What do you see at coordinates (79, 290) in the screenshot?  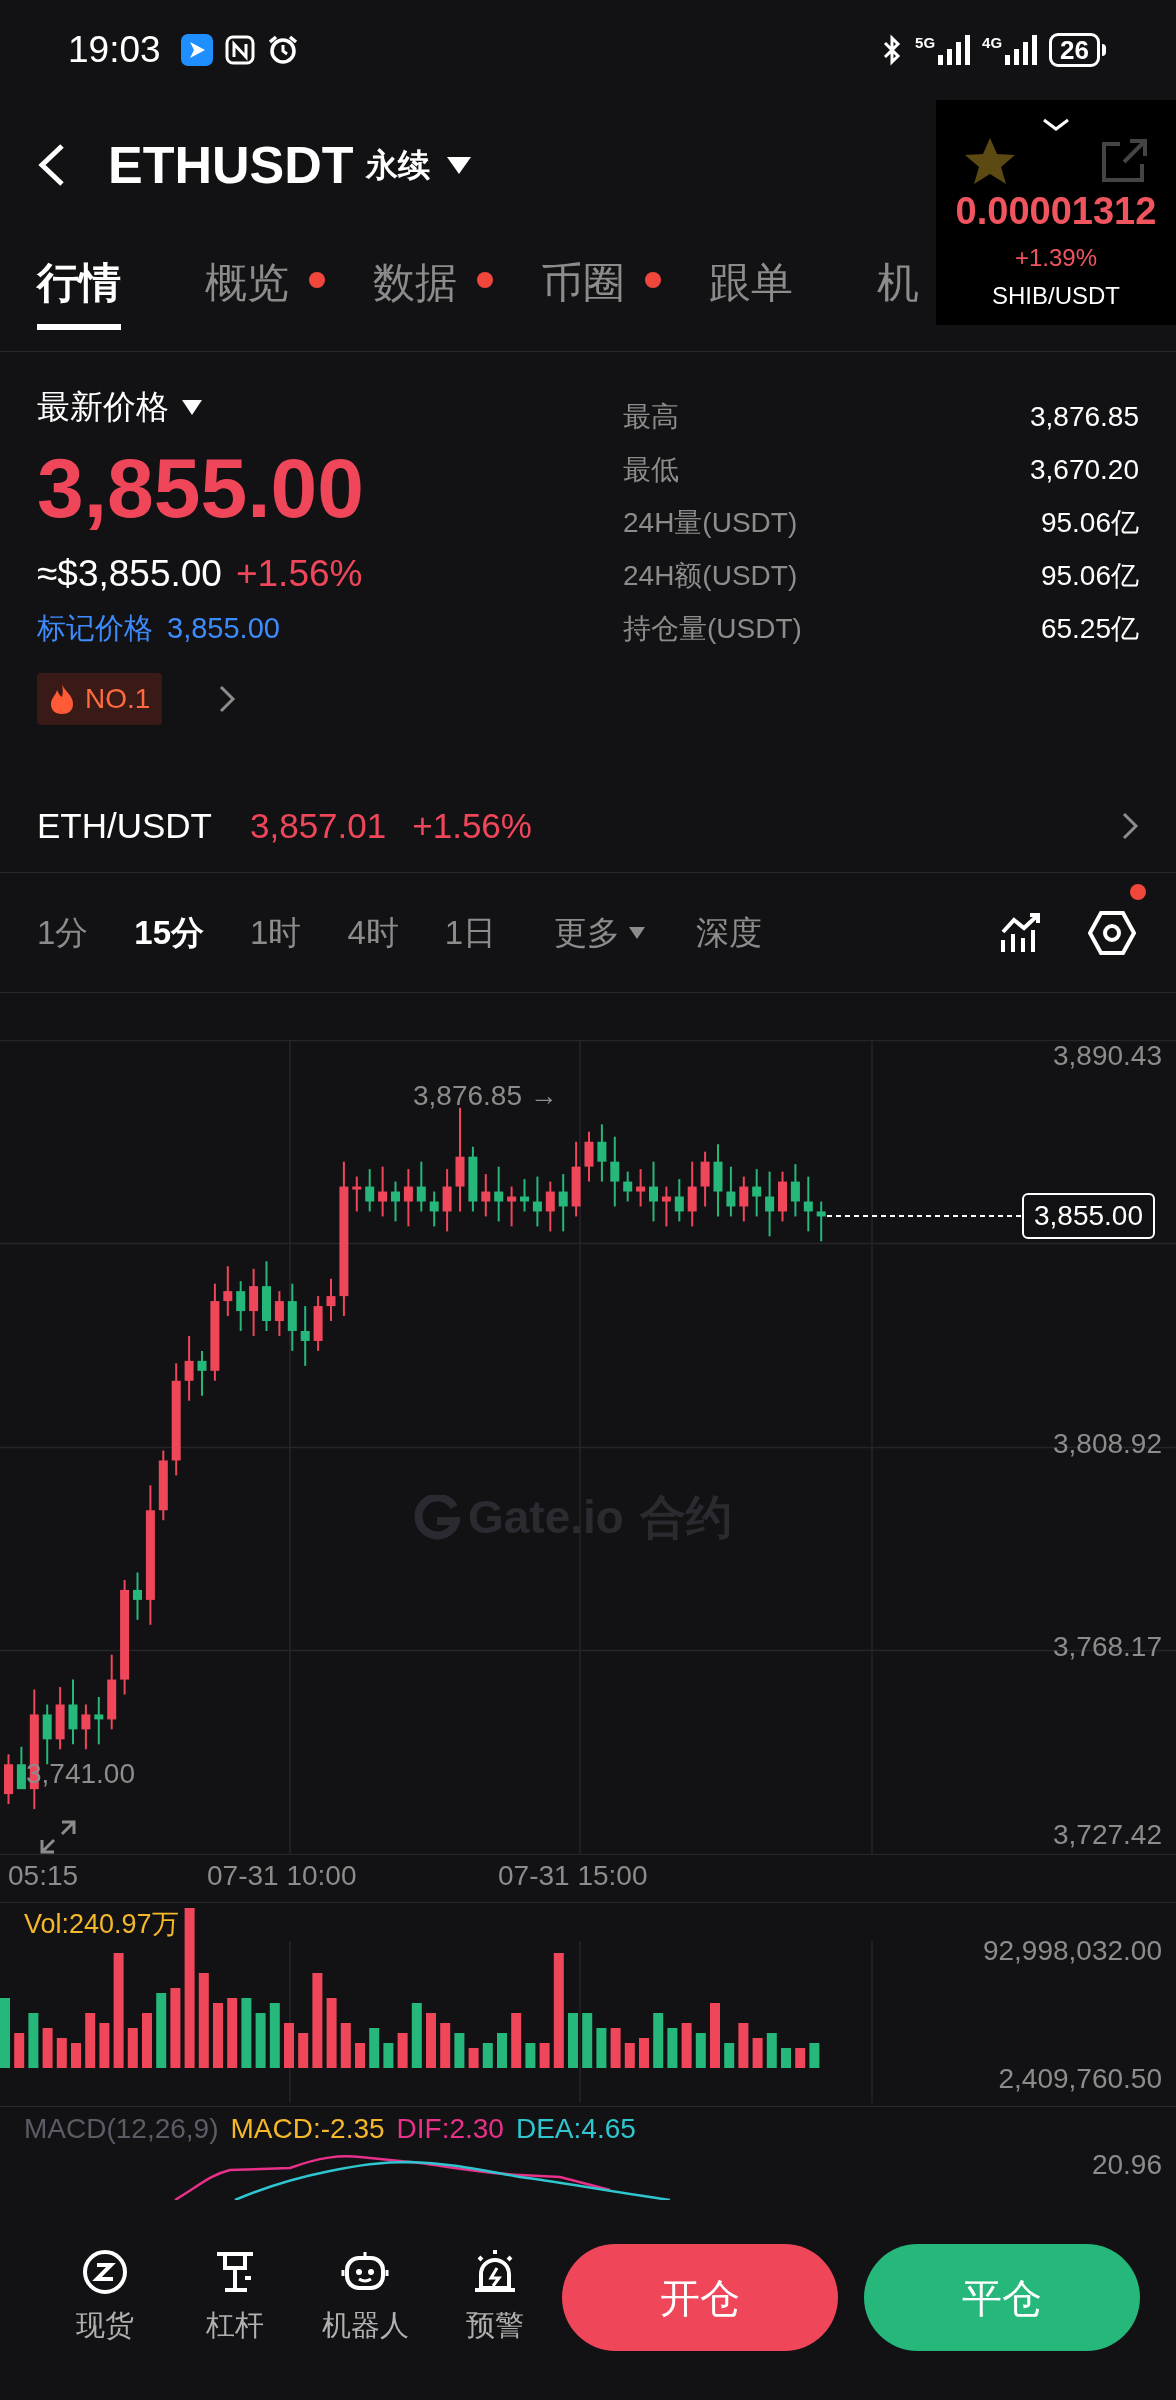 I see `tab: 行情` at bounding box center [79, 290].